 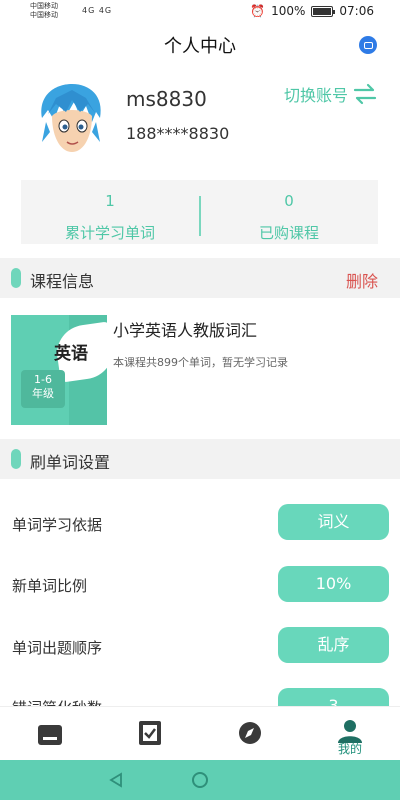 I want to click on setting-label-order: 单词出题顺序, so click(x=57, y=648).